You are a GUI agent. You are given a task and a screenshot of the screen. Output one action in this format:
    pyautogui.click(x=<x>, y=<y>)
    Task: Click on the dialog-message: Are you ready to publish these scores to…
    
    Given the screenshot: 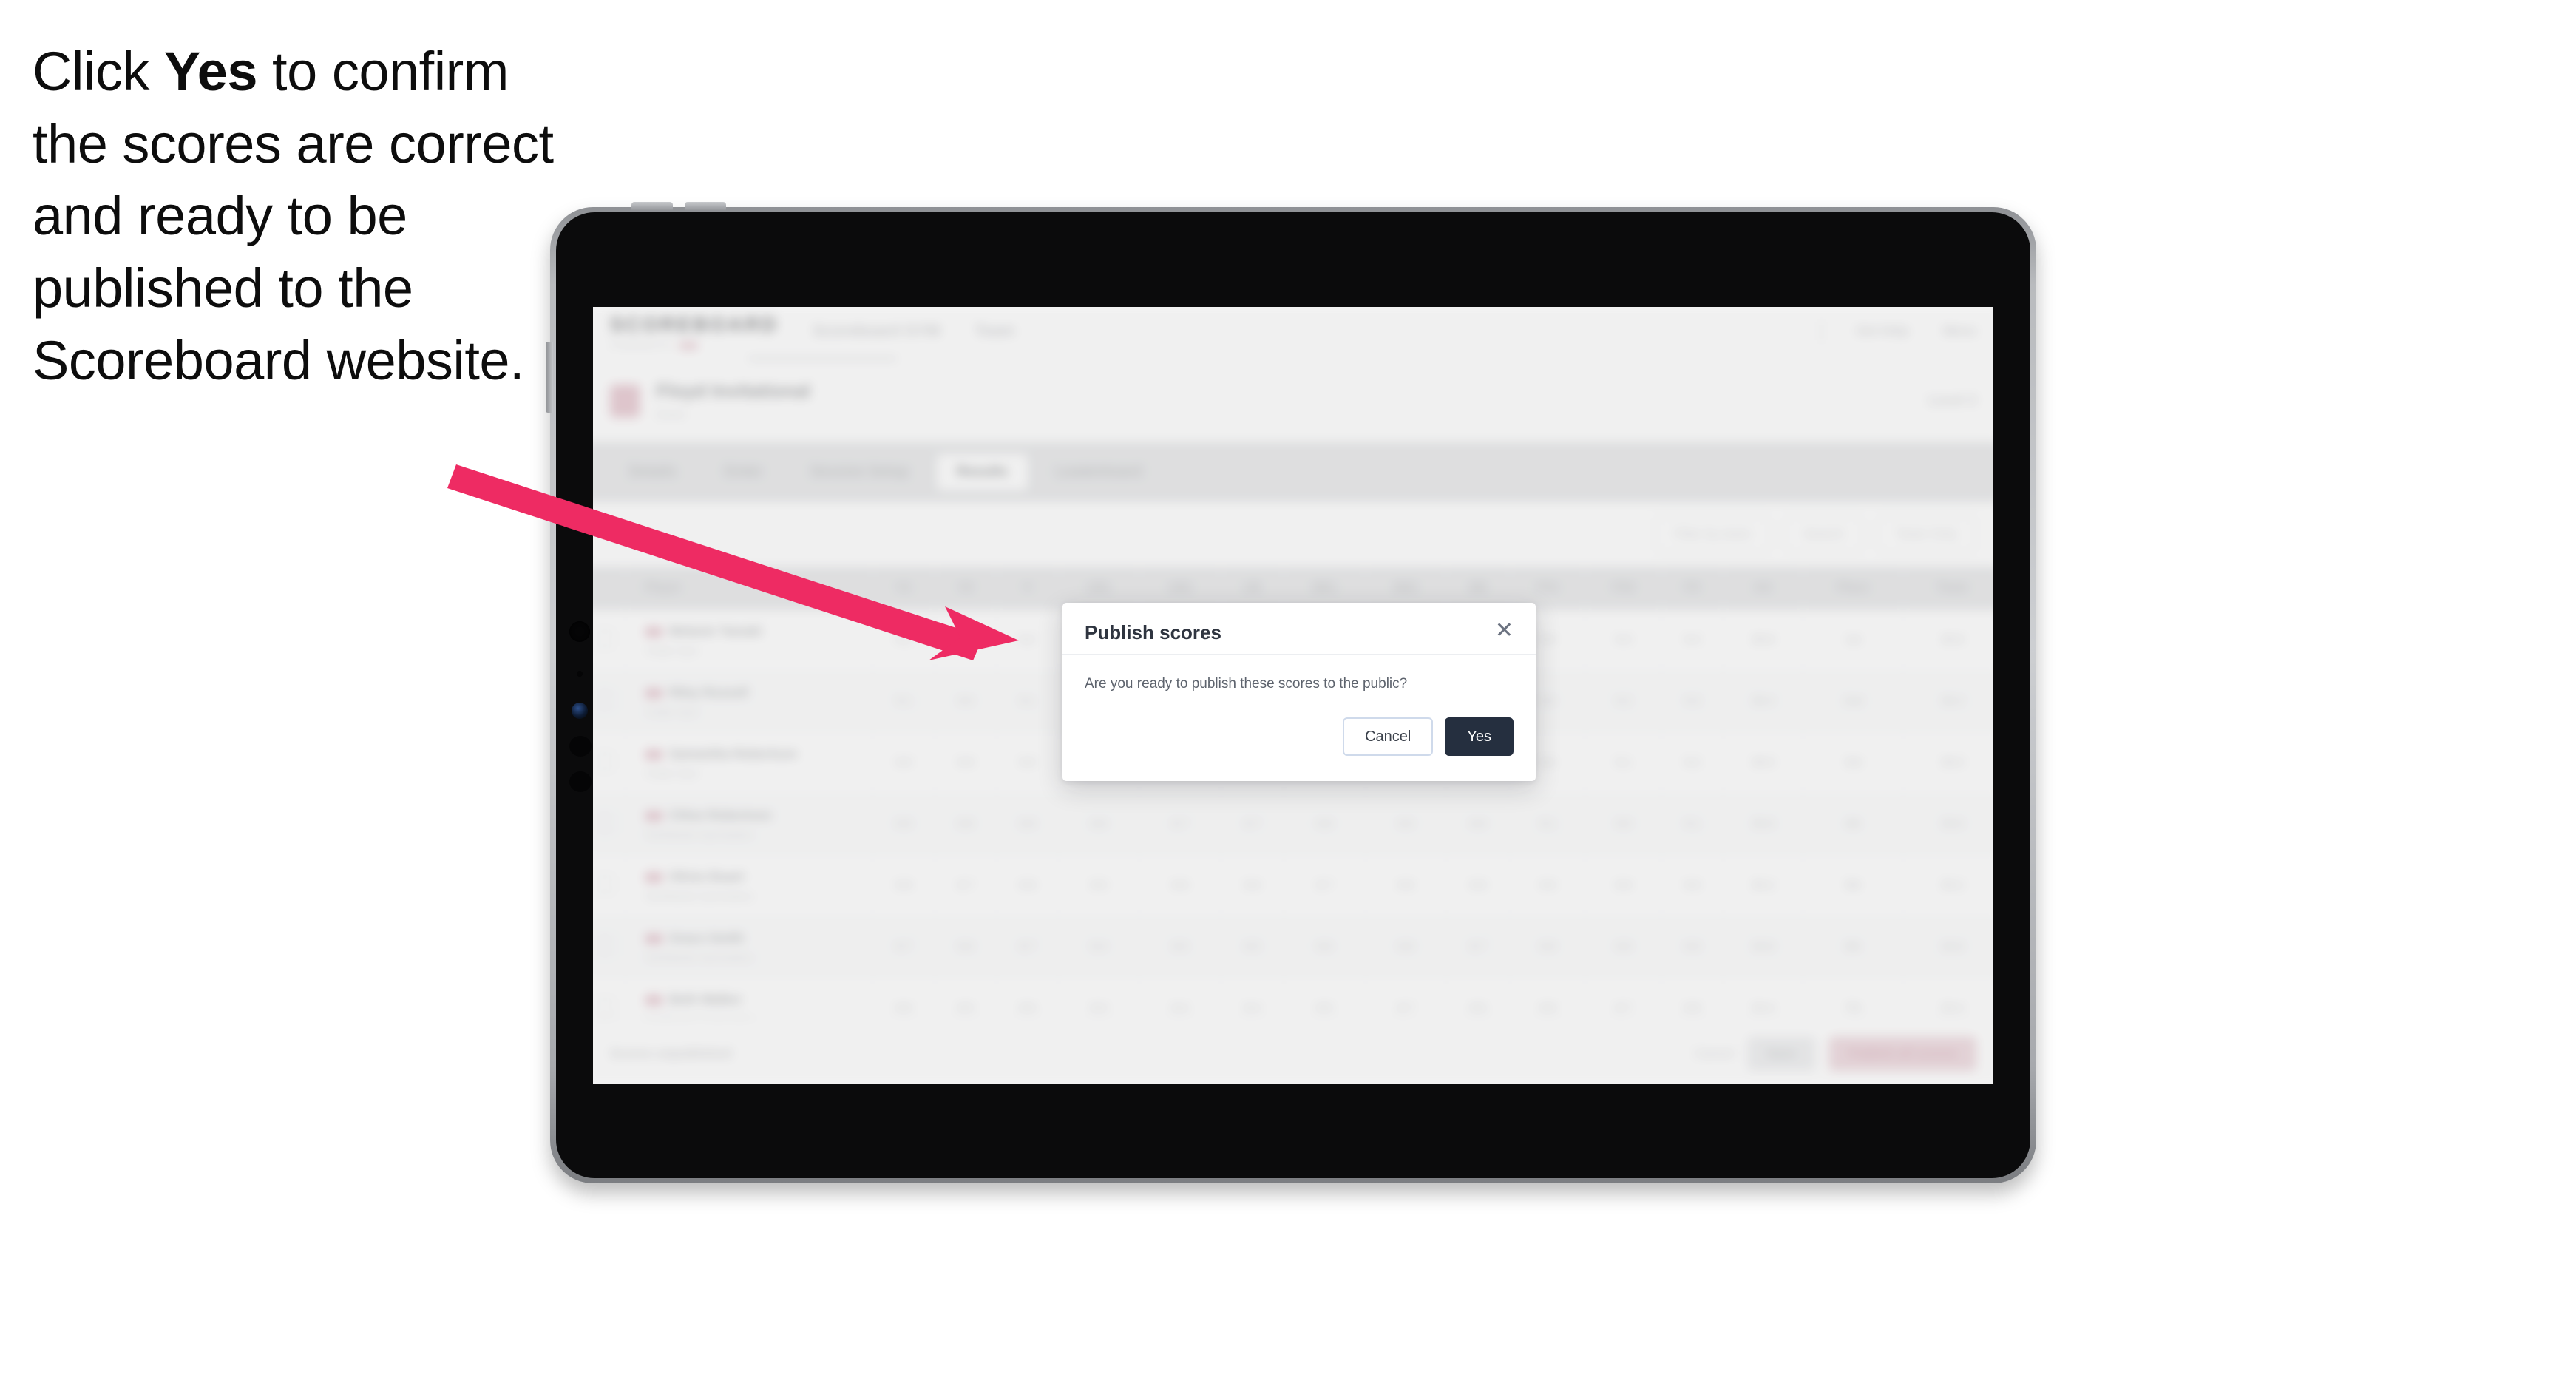 What is the action you would take?
    pyautogui.click(x=1246, y=683)
    